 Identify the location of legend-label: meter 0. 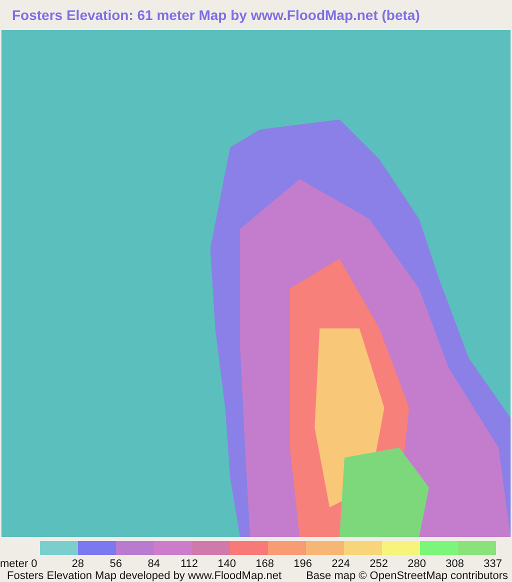
(19, 564).